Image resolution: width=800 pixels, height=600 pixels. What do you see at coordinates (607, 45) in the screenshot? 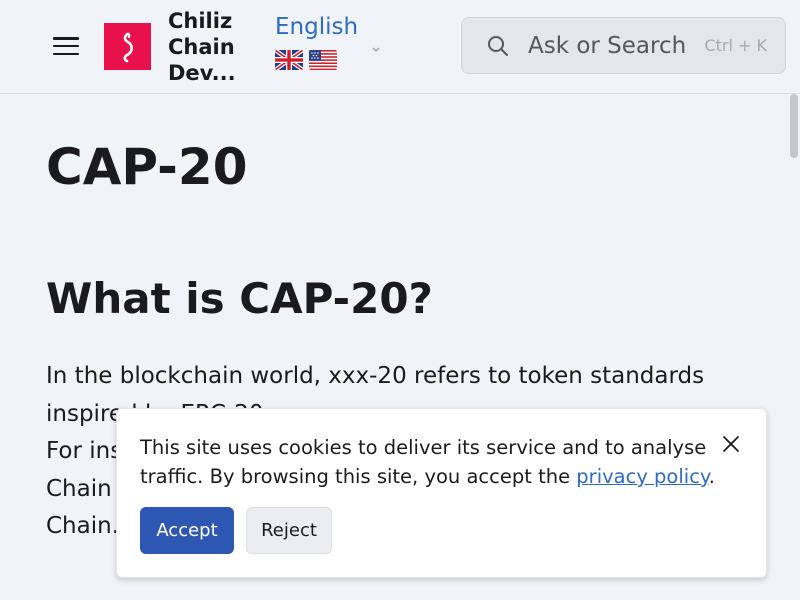
I see `search-placeholder: Ask or Search` at bounding box center [607, 45].